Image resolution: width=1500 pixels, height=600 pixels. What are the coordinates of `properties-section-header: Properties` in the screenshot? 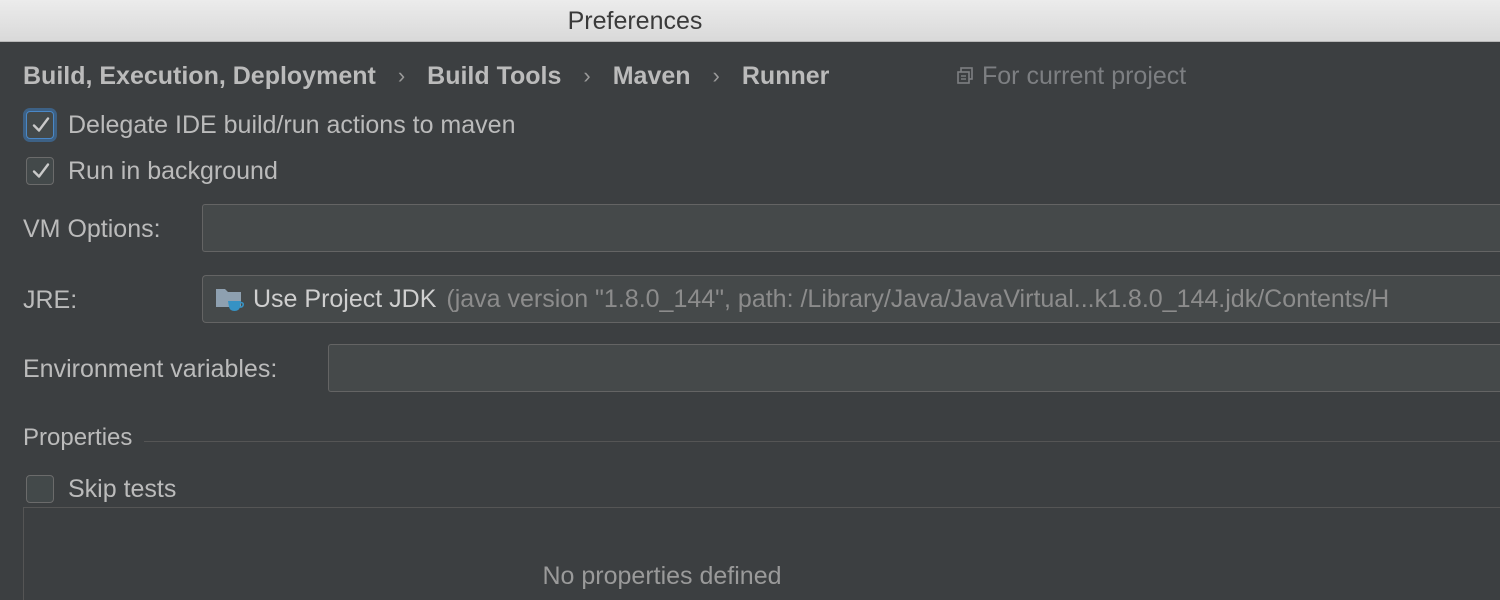 It's located at (761, 438).